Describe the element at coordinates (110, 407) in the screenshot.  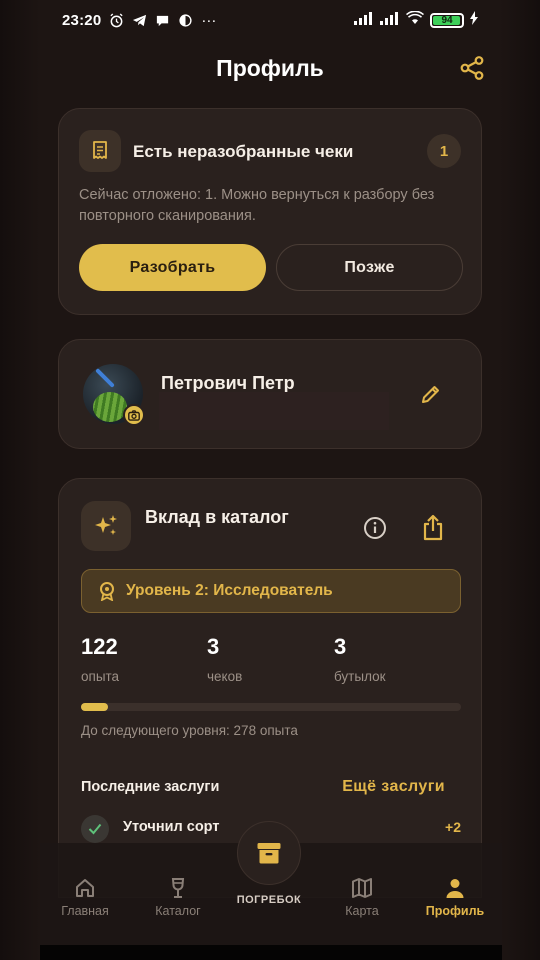
I see `avatar-melon-image` at that location.